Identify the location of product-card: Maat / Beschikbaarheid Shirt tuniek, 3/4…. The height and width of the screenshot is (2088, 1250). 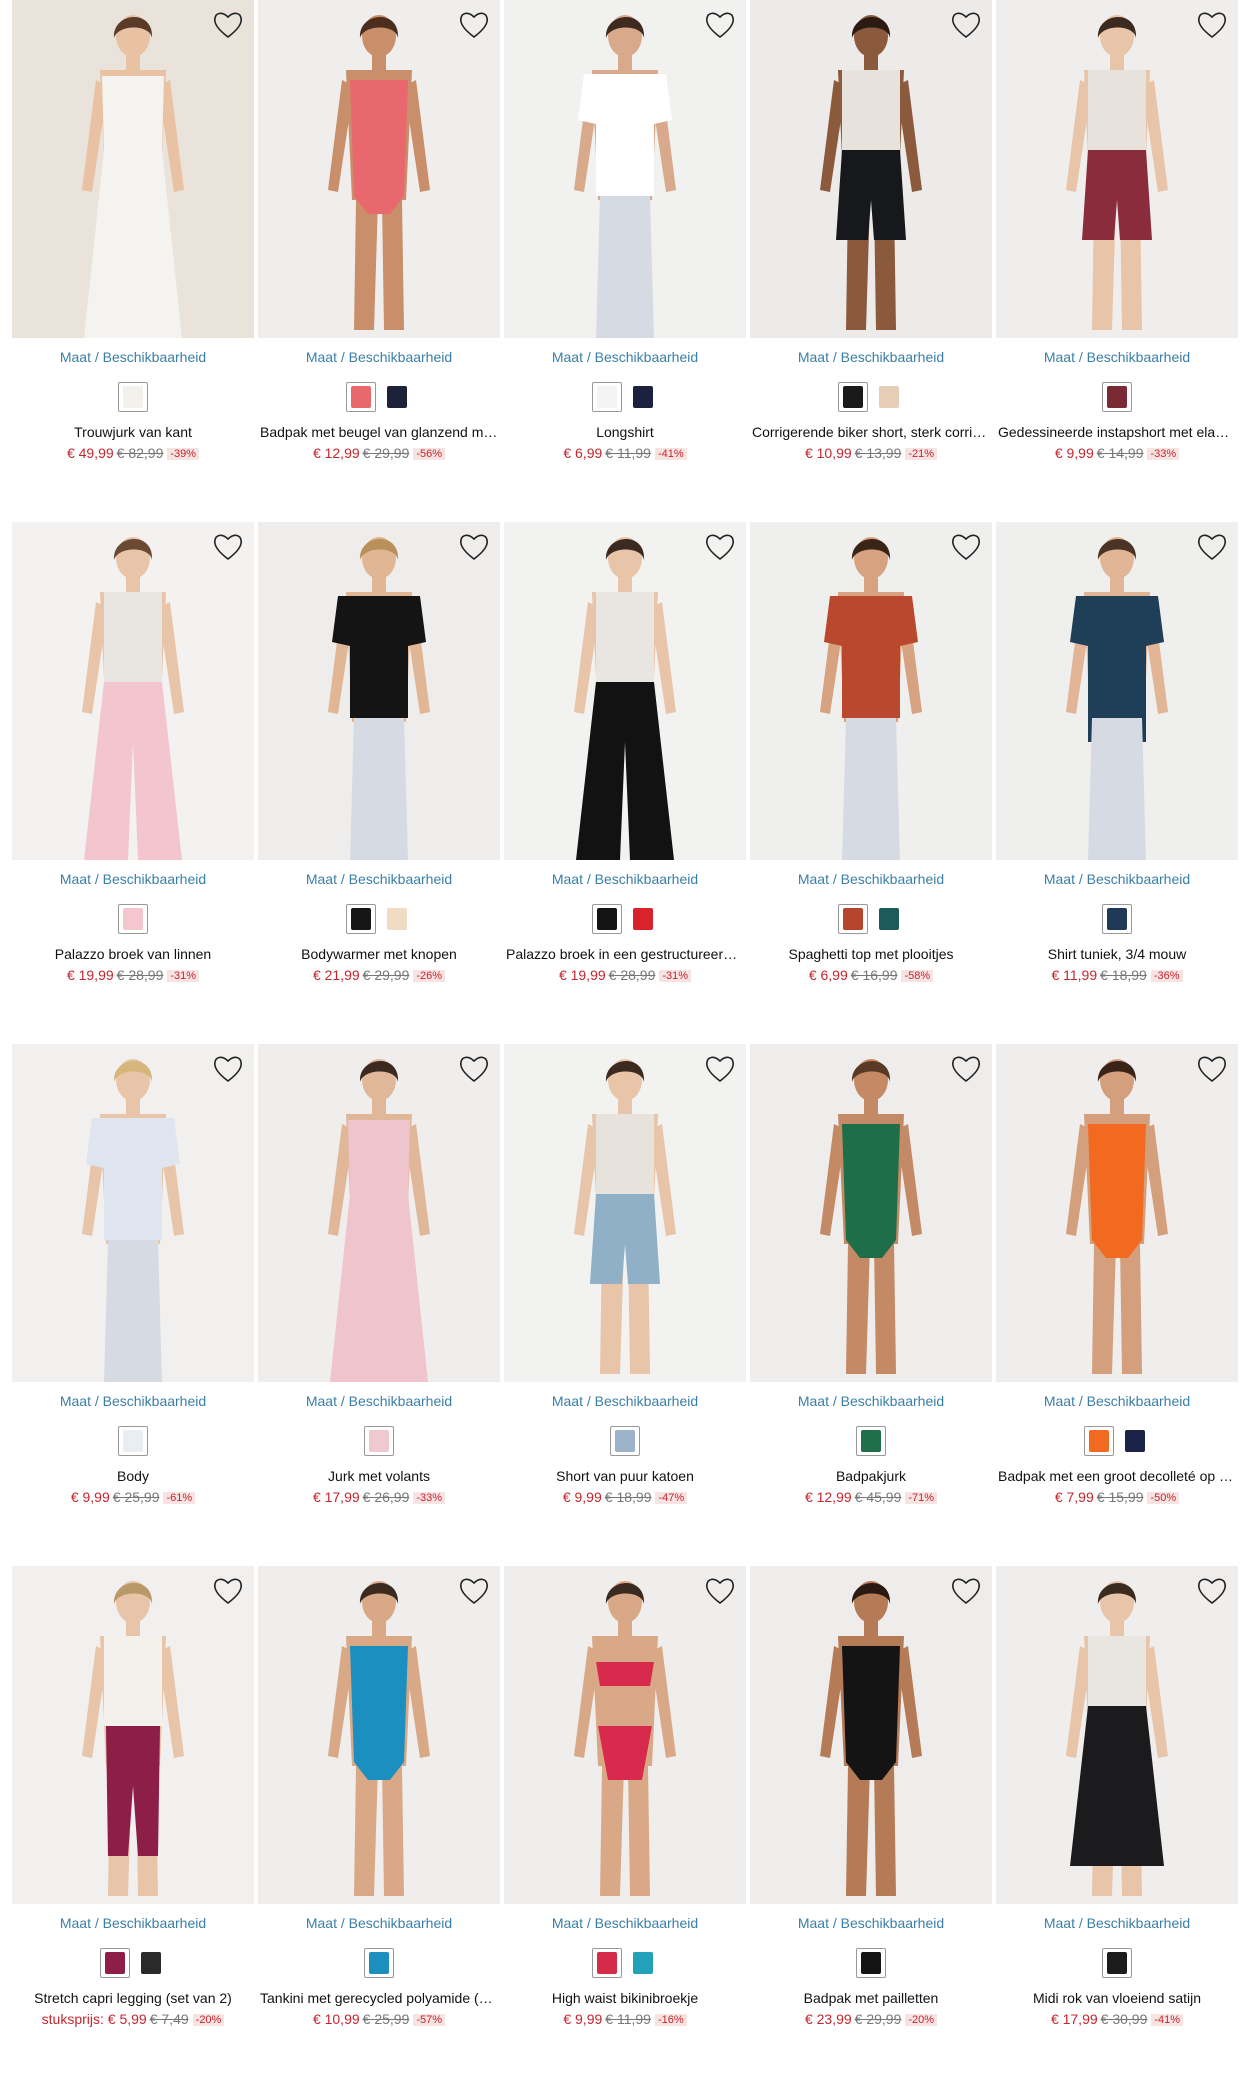
(1117, 783).